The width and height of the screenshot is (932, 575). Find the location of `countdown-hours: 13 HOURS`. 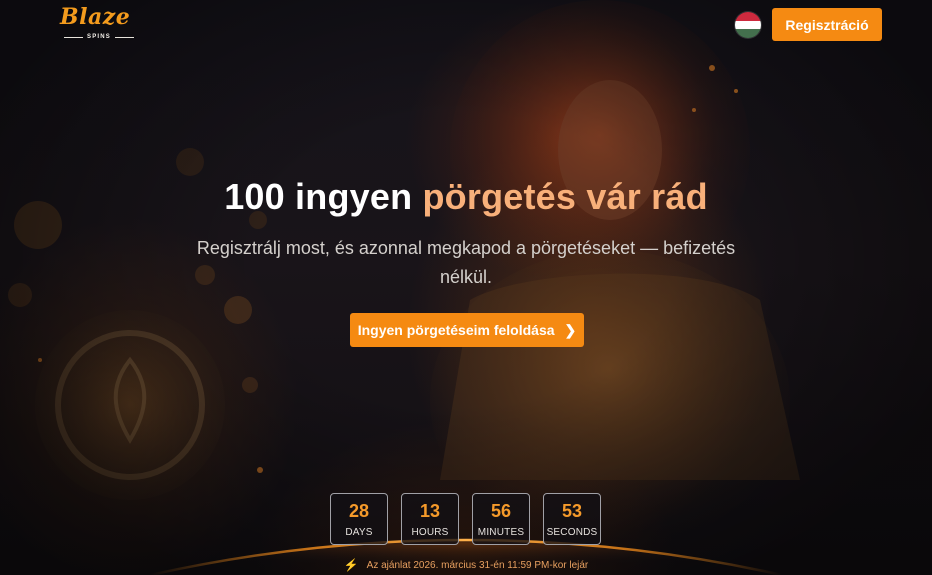

countdown-hours: 13 HOURS is located at coordinates (430, 519).